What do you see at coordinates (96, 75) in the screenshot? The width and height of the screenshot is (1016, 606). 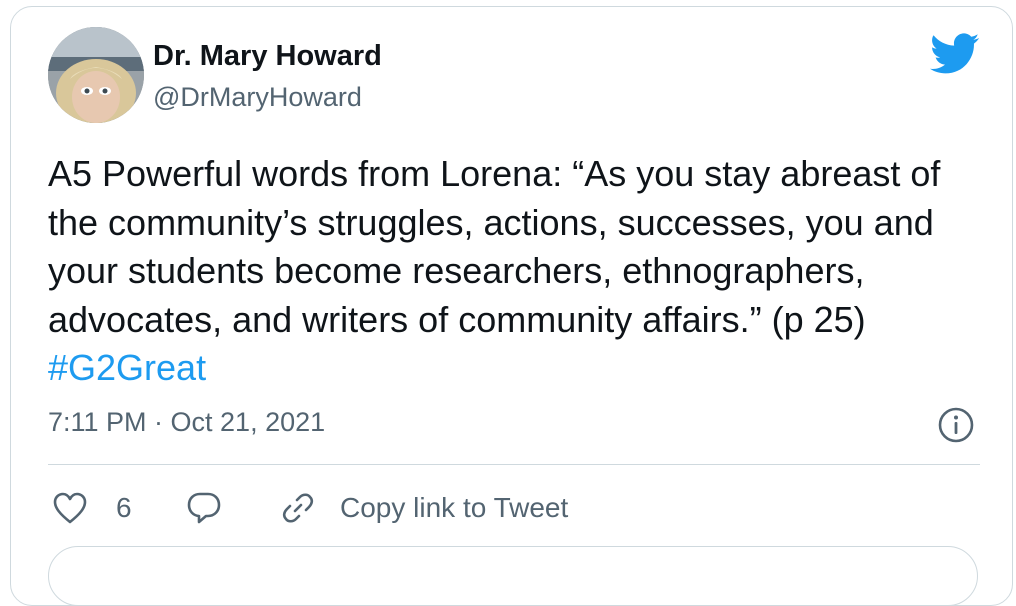 I see `avatar` at bounding box center [96, 75].